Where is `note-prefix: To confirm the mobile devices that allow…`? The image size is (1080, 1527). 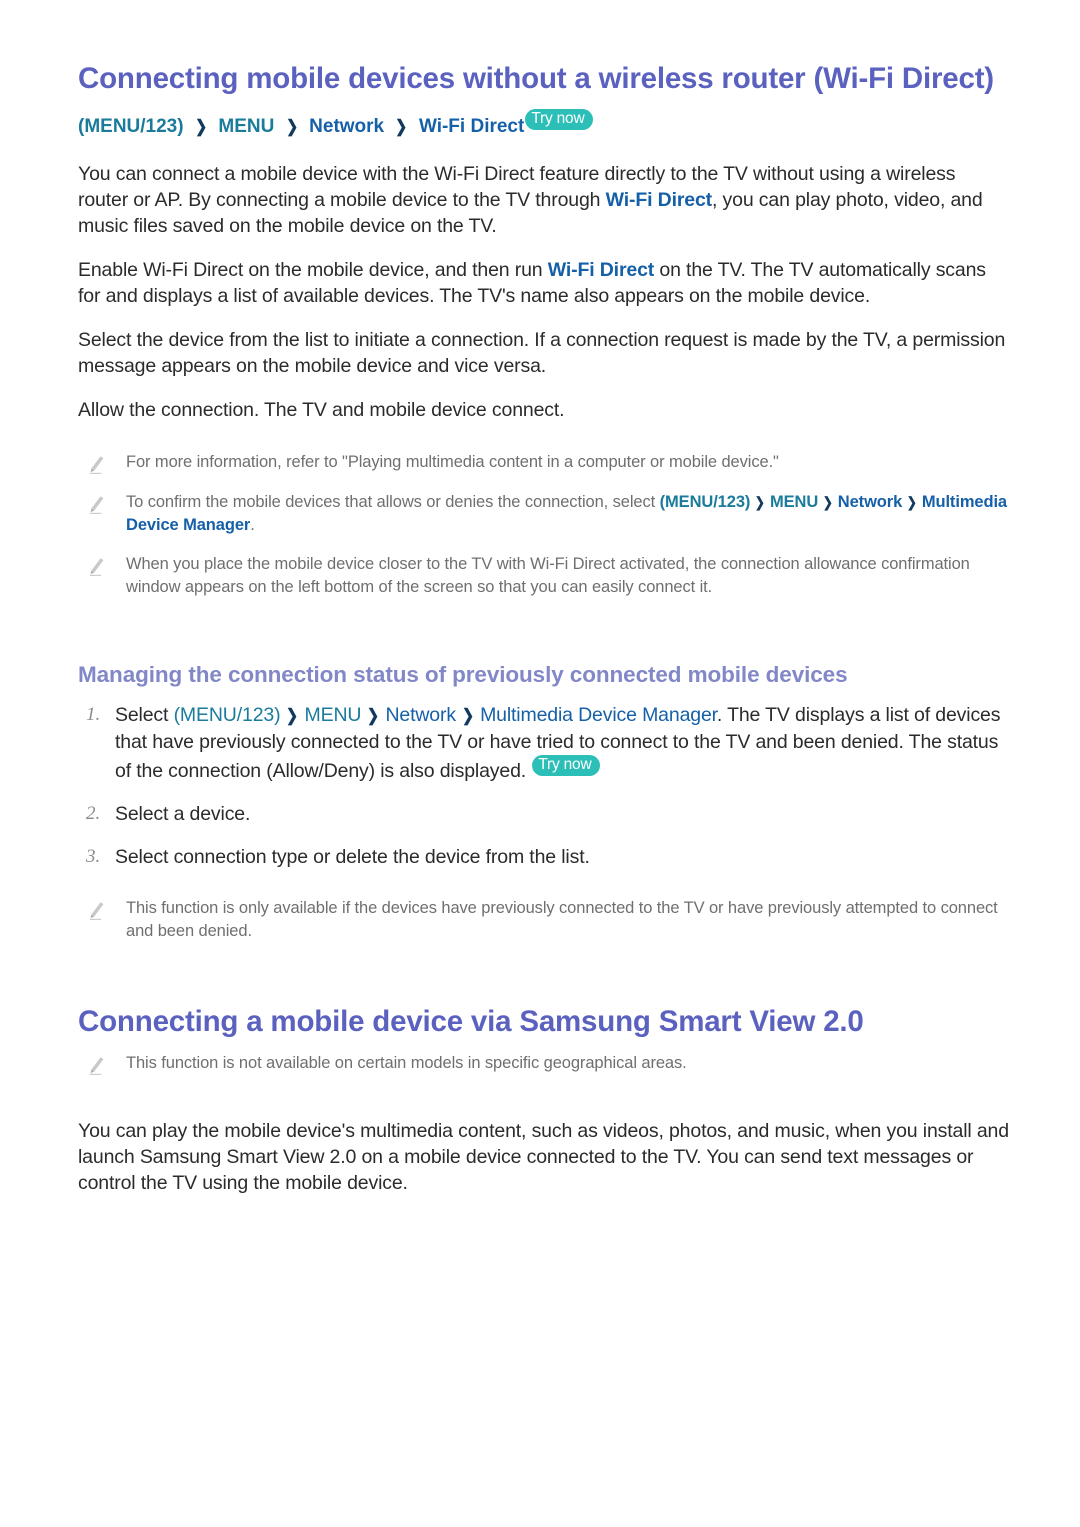
note-prefix: To confirm the mobile devices that allow… is located at coordinates (393, 502).